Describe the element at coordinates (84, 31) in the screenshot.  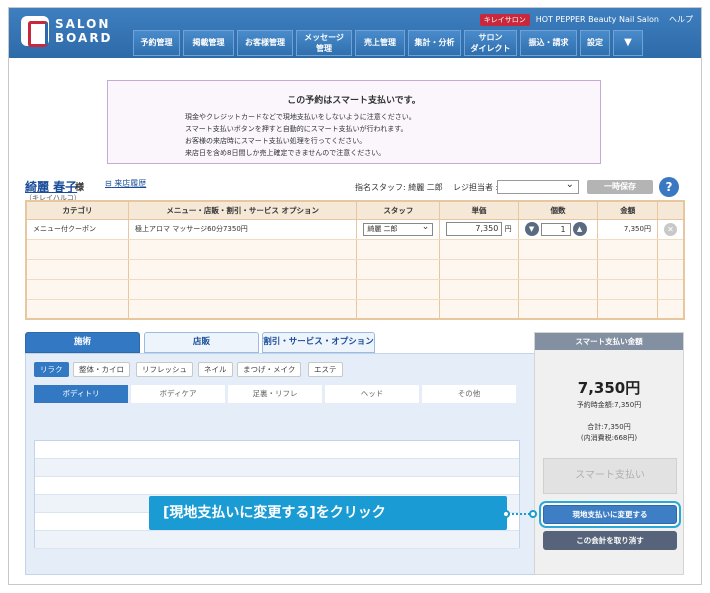
I see `logo-text: SALON BOARD` at that location.